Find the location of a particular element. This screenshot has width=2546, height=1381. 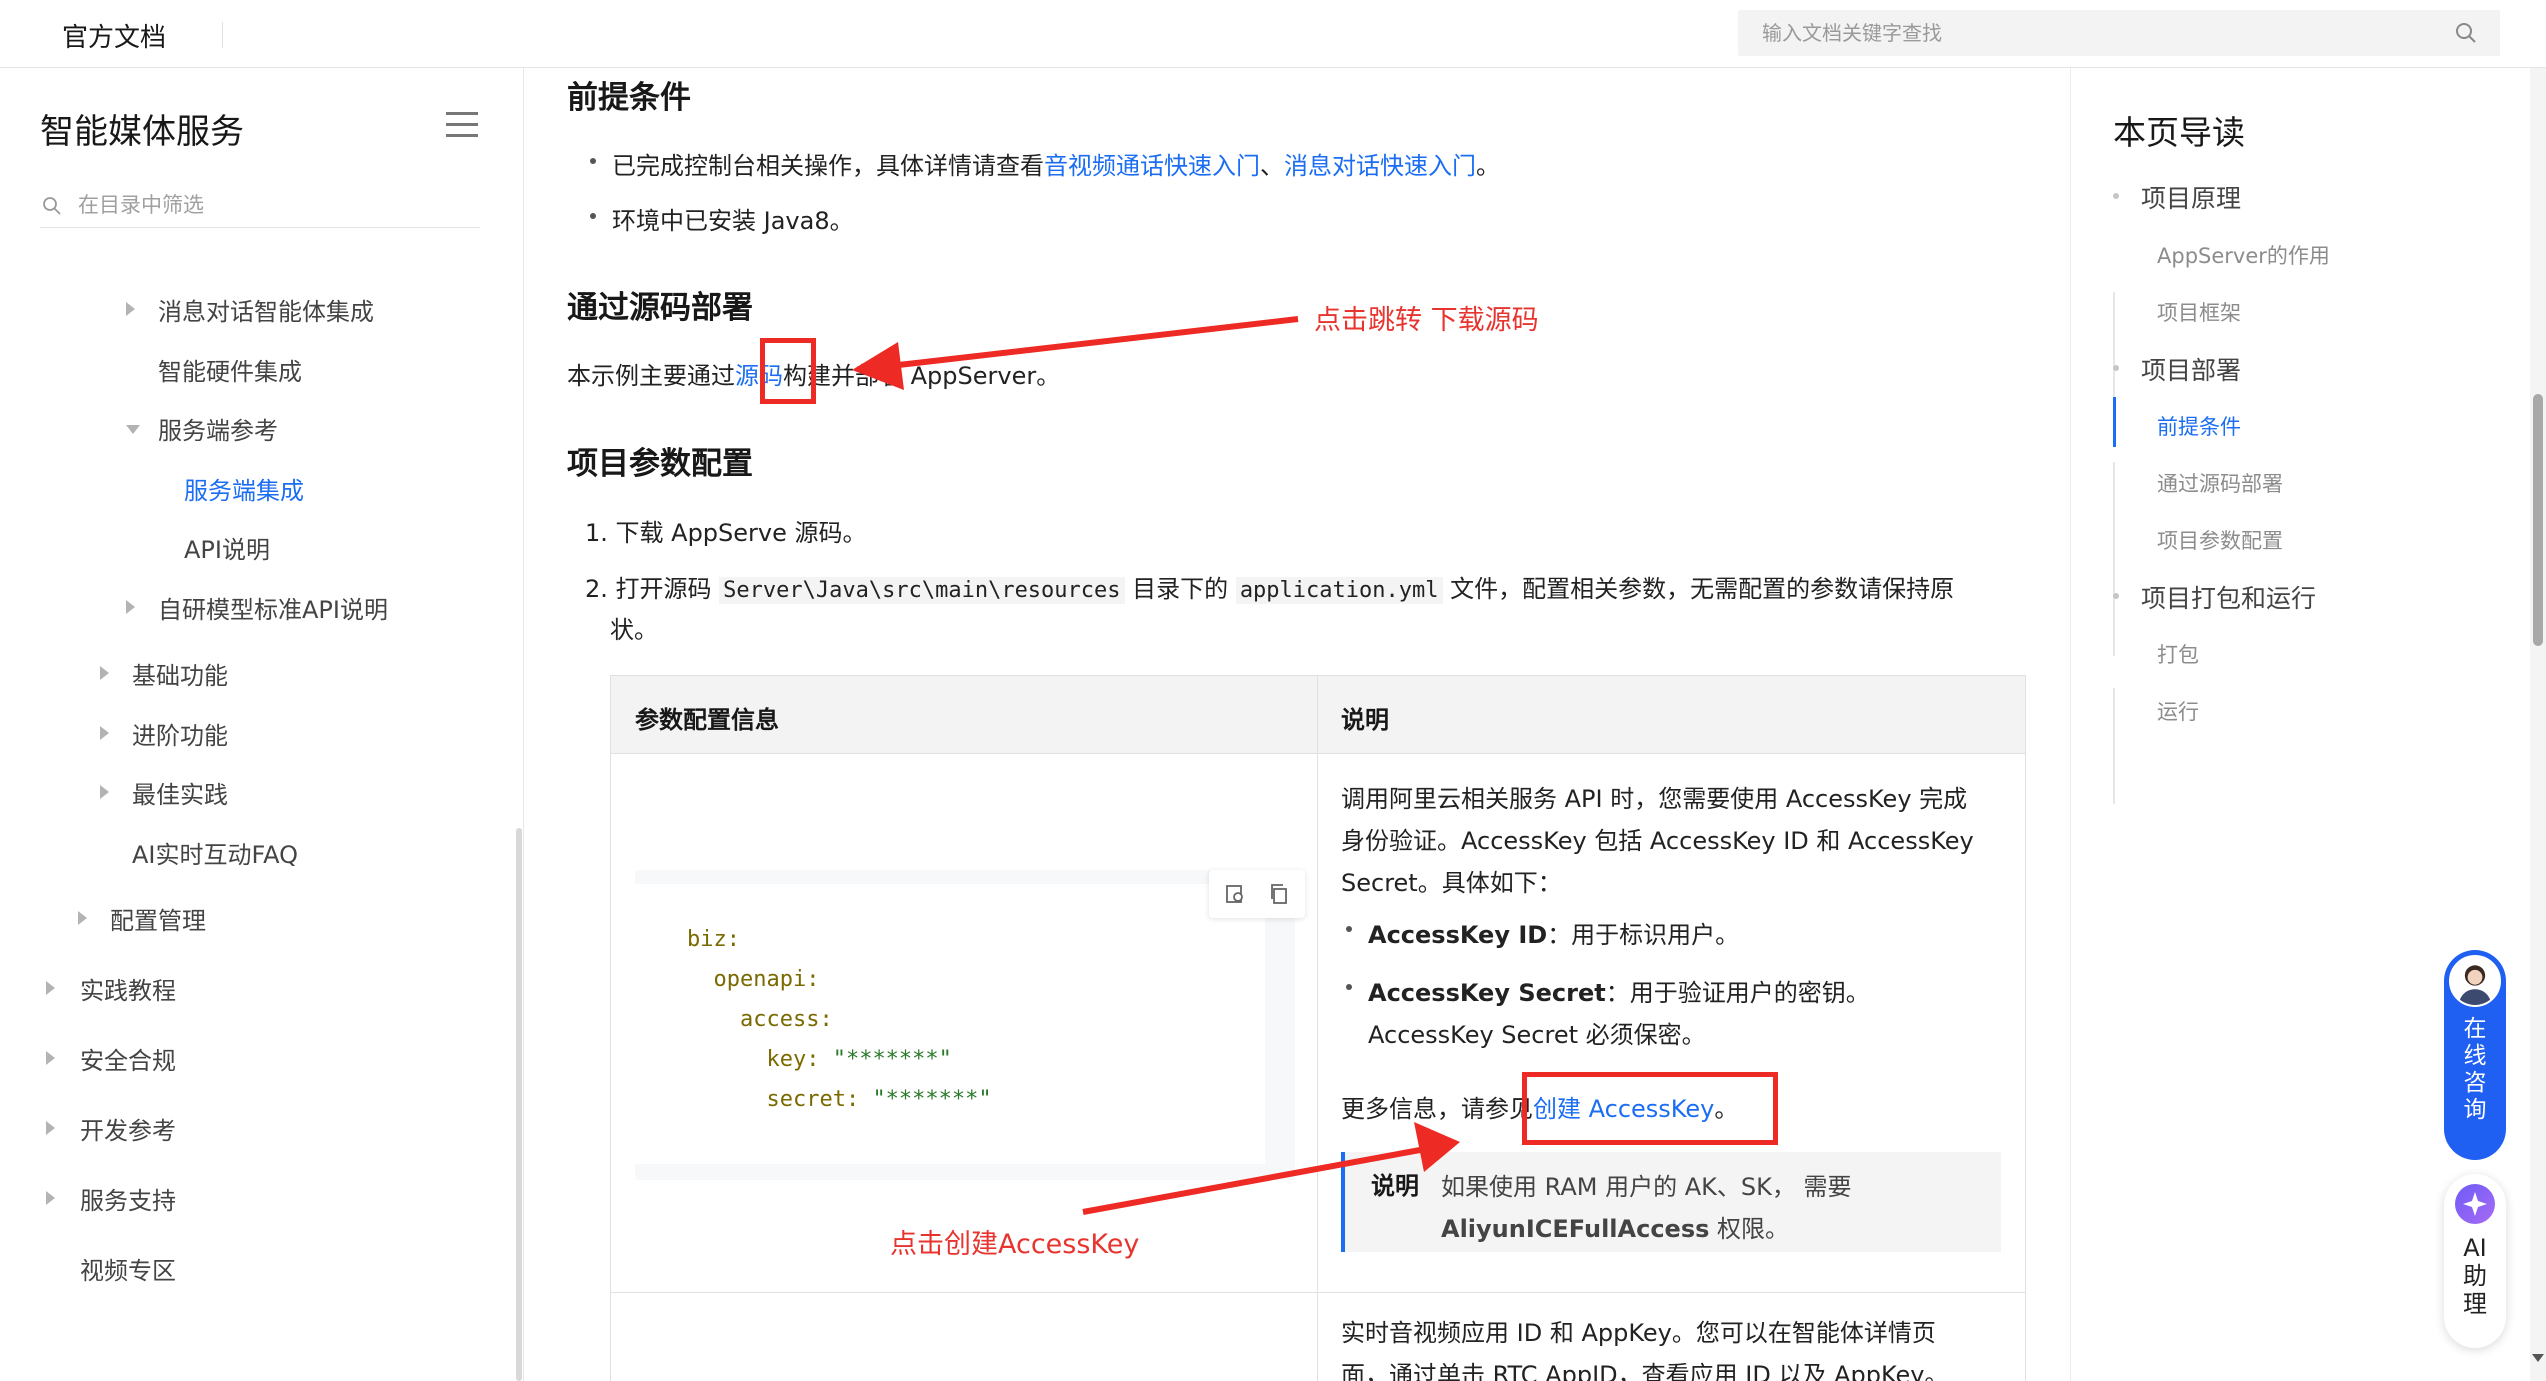

annotation-download-source: 点击跳转 下载源码 is located at coordinates (1426, 320).